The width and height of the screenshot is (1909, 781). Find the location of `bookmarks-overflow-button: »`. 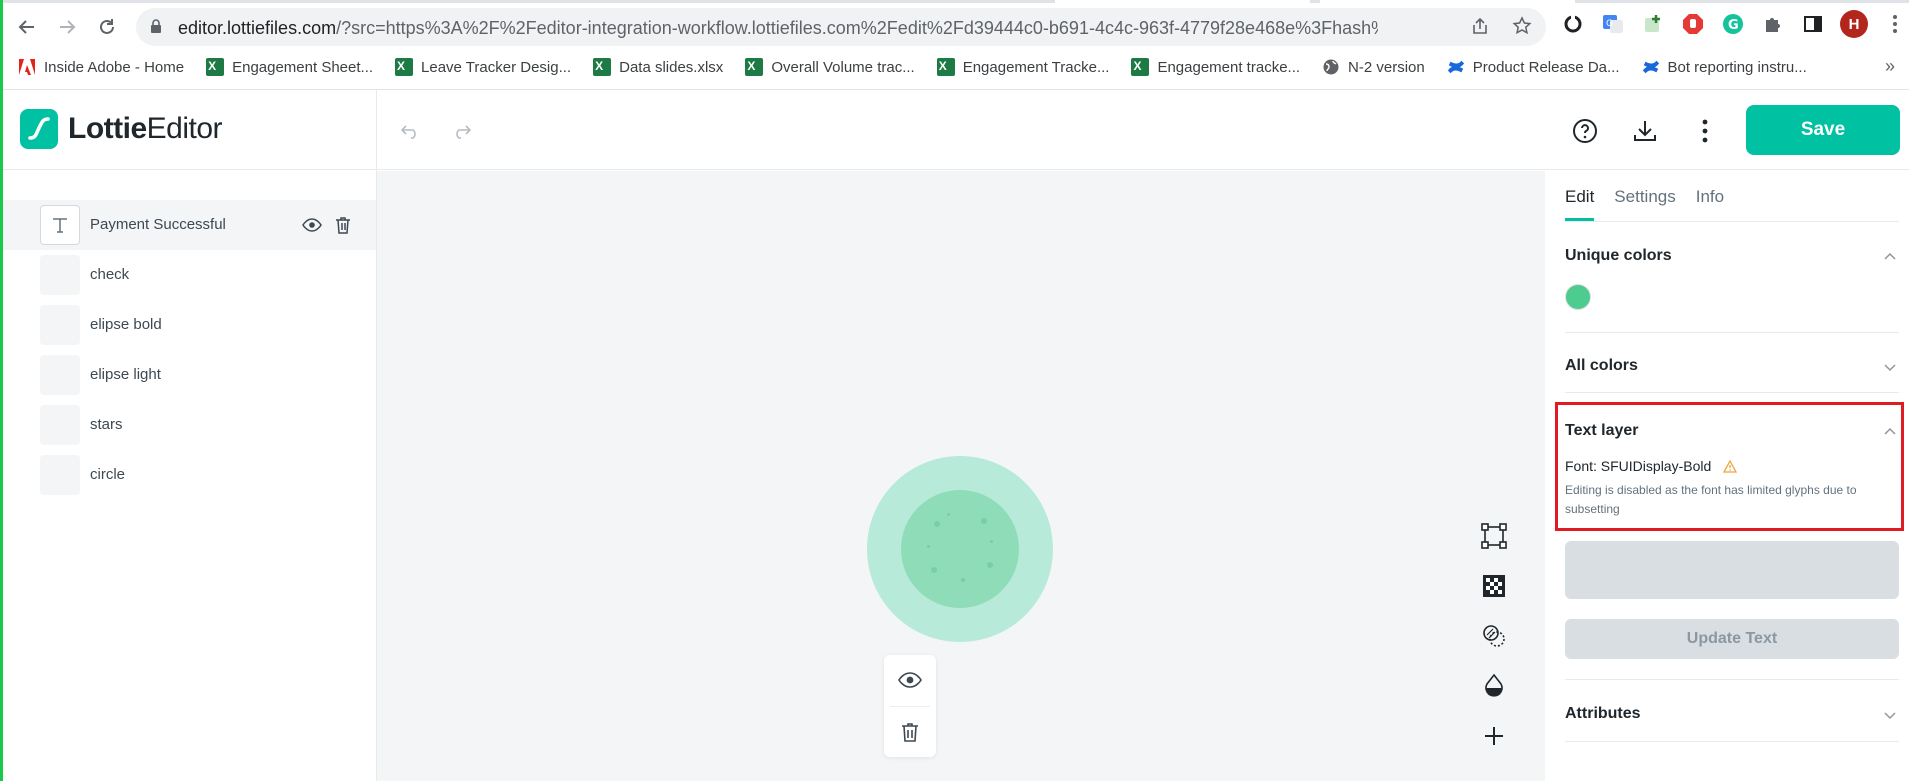

bookmarks-overflow-button: » is located at coordinates (1890, 66).